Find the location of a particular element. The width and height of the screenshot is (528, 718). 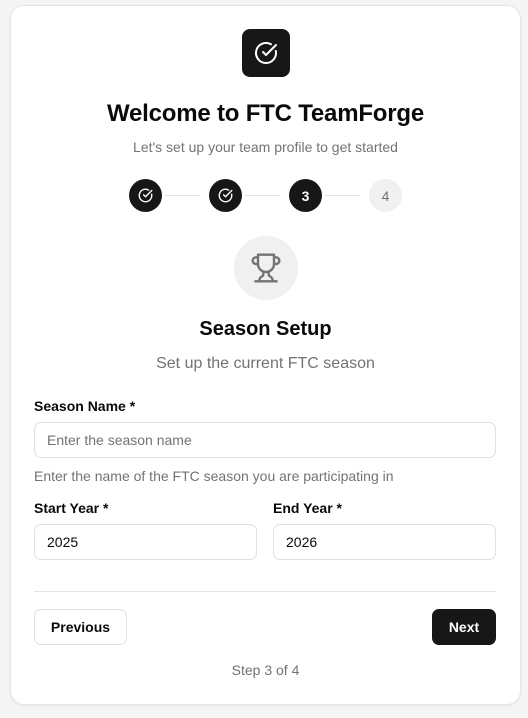

step-1-complete is located at coordinates (145, 195).